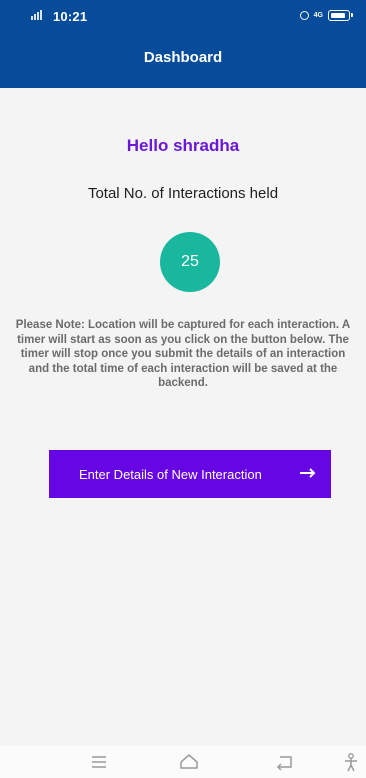  I want to click on interaction-count-badge: 25, so click(190, 262).